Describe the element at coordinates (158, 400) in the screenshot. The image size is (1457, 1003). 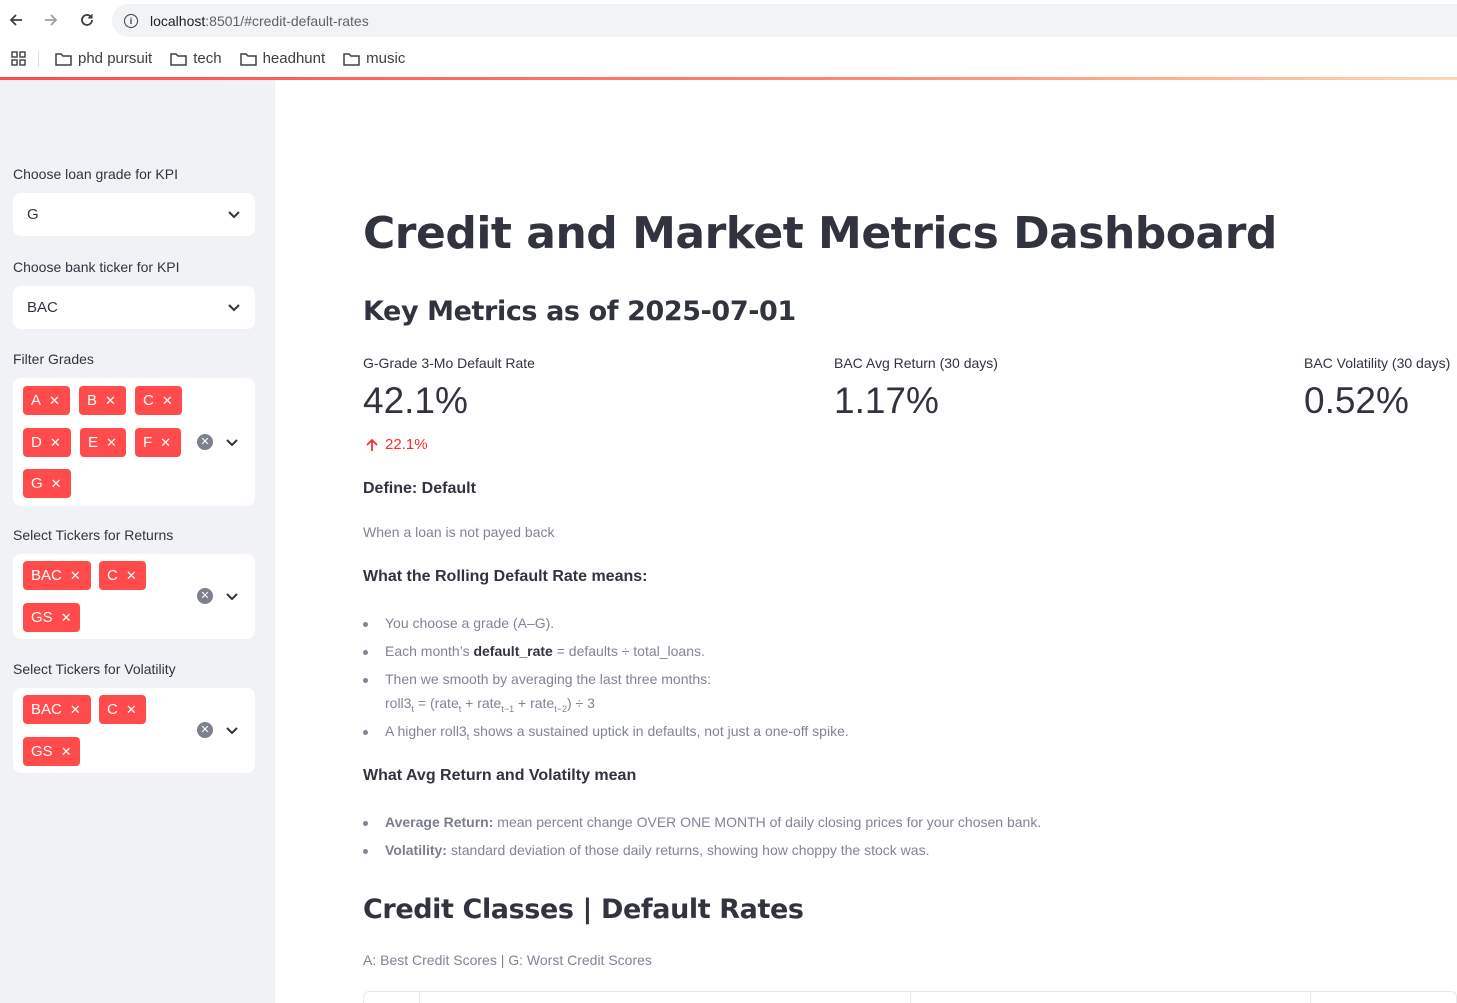
I see `grade-chip: C ✕` at that location.